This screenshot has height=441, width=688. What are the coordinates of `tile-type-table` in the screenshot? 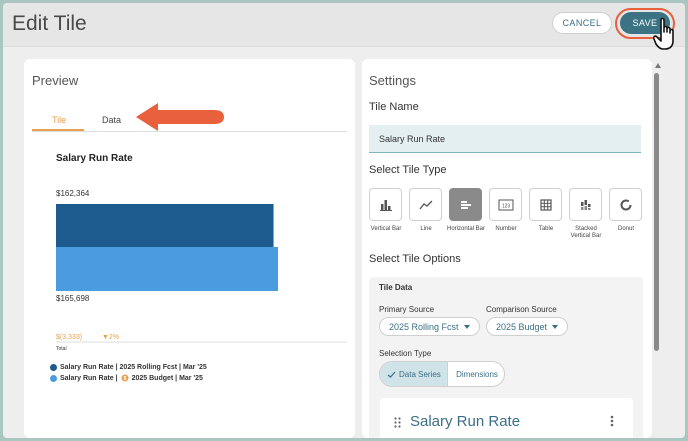 It's located at (545, 204).